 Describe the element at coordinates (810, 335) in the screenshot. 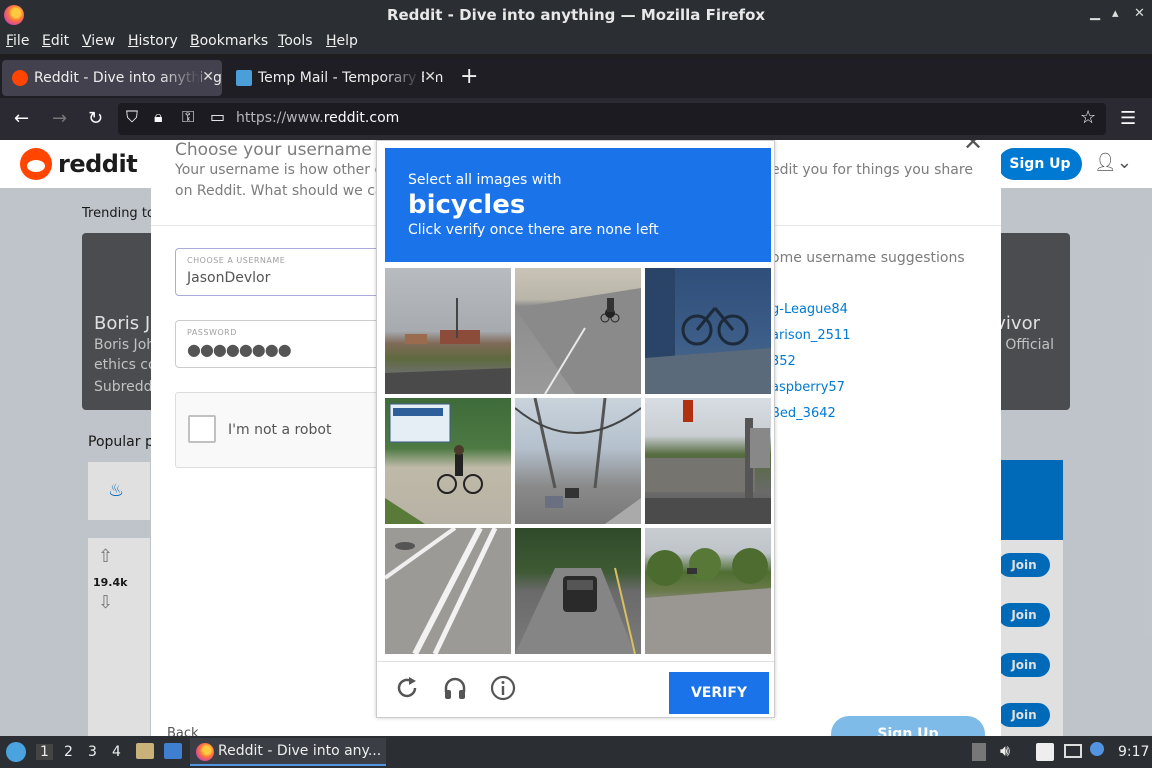

I see `username-suggestion: arison_2511` at that location.